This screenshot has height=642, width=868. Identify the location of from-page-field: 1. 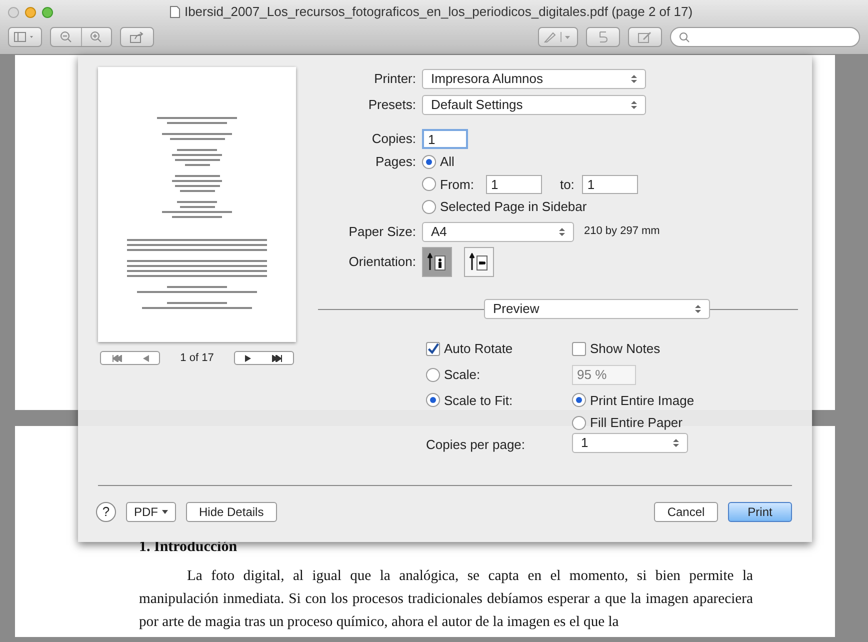
(514, 184).